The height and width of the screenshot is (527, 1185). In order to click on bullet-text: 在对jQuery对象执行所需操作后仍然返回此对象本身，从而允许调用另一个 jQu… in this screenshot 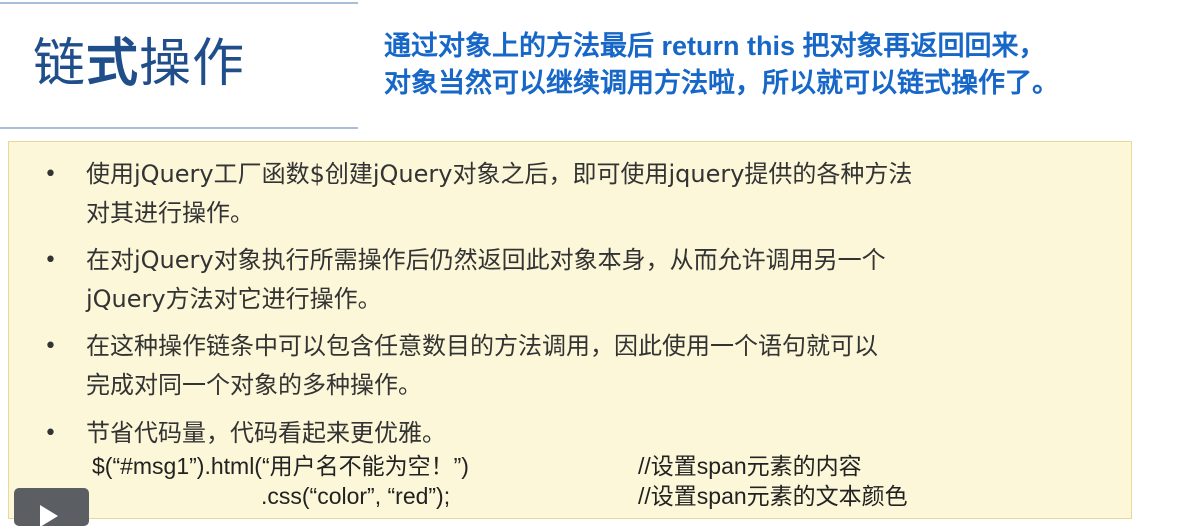, I will do `click(591, 280)`.